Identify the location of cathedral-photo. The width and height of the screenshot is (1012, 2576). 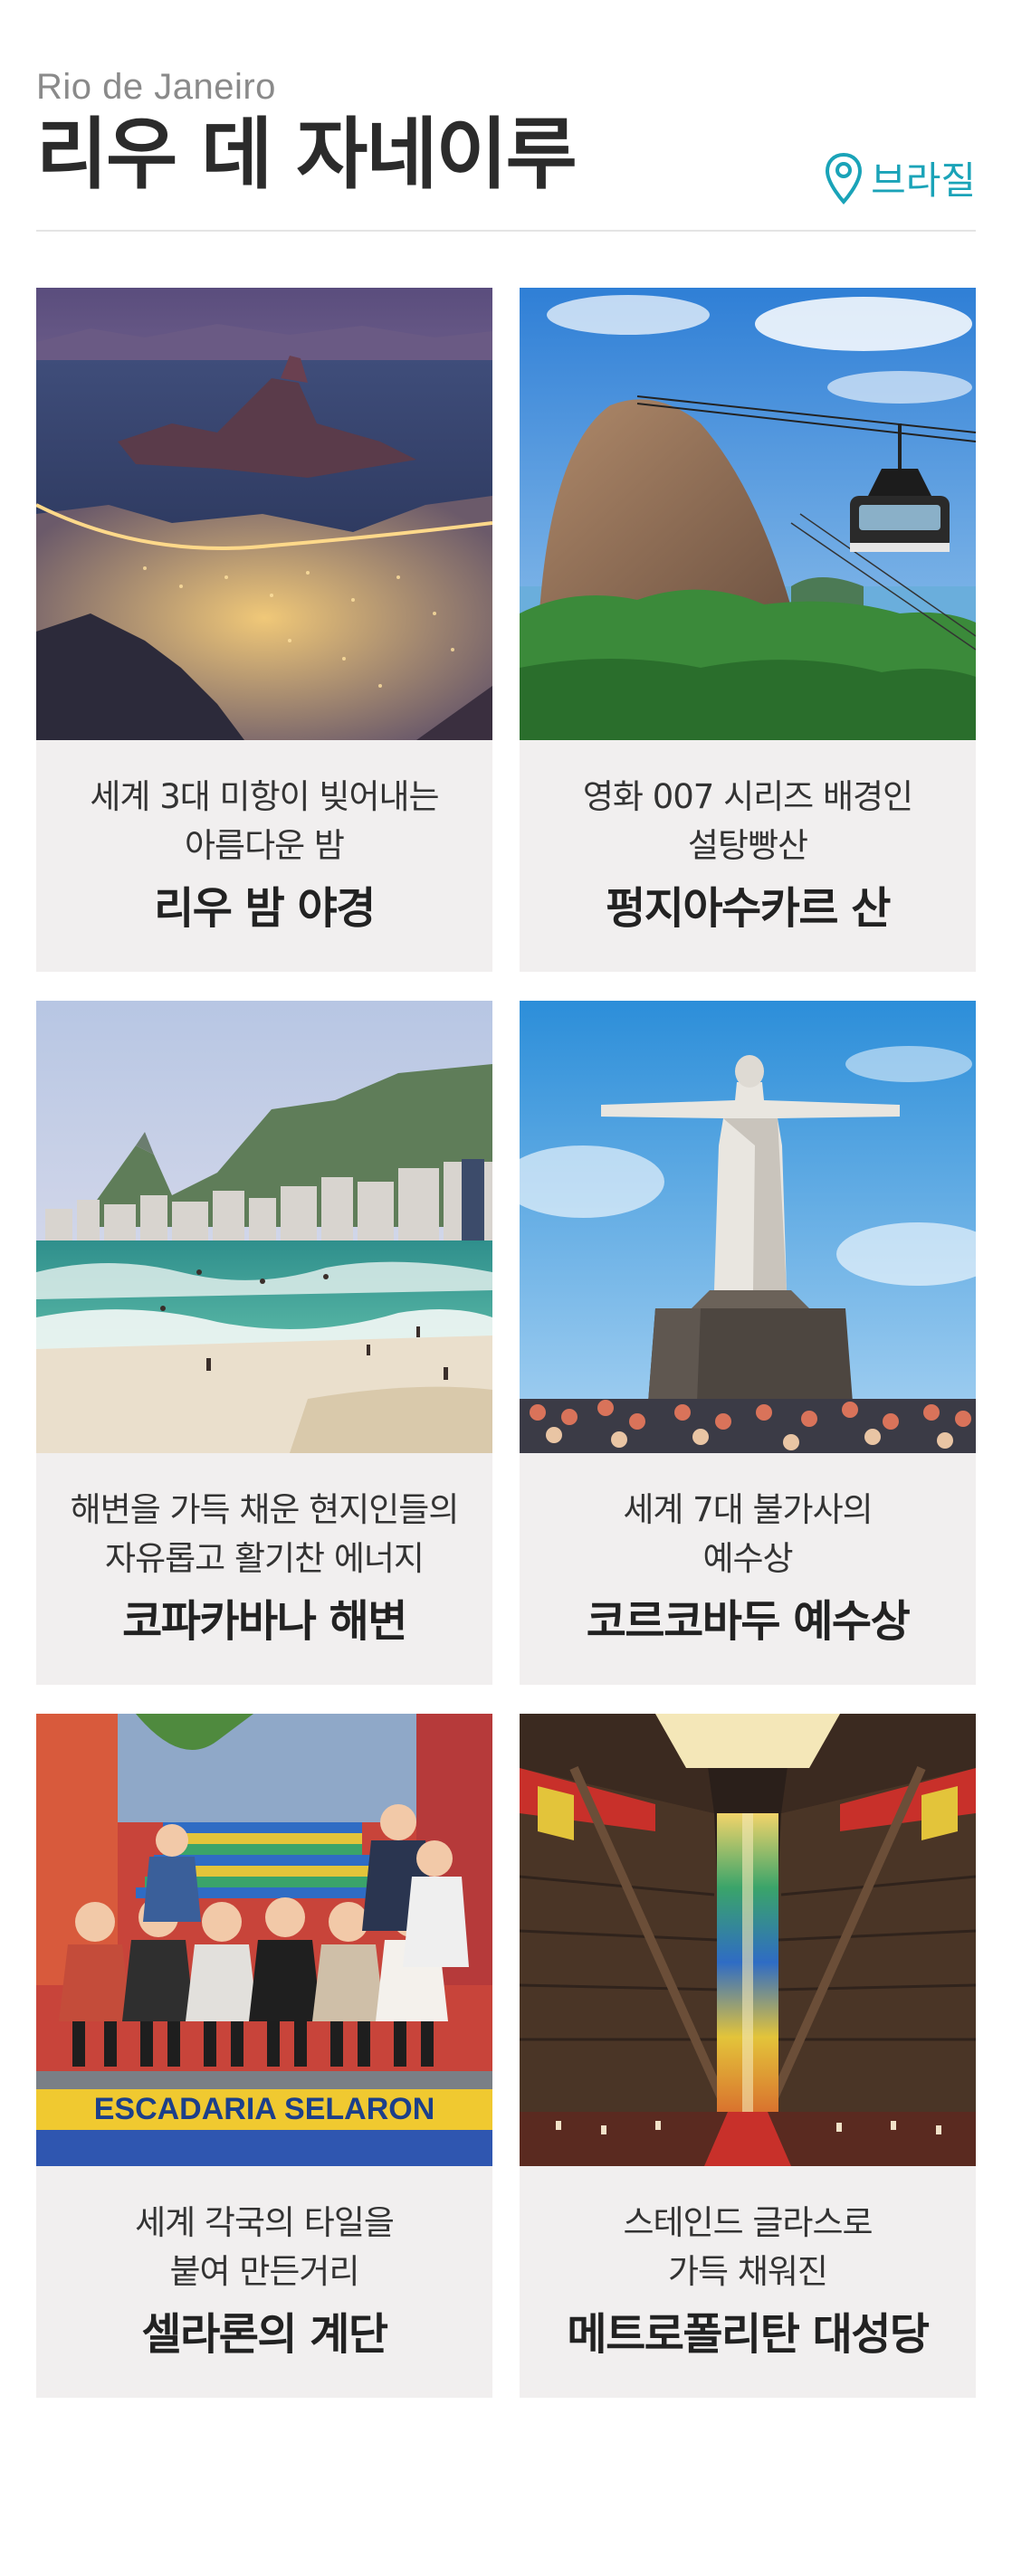
(748, 1940).